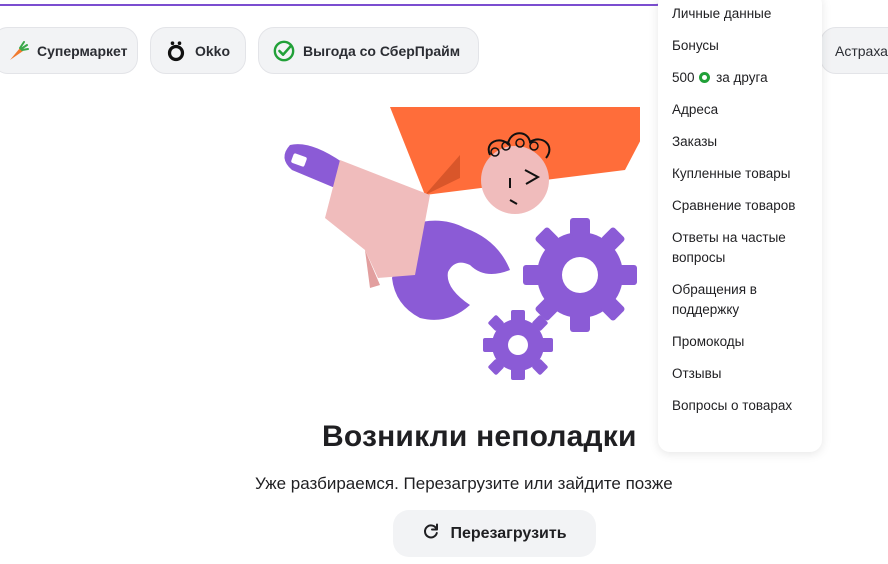 The height and width of the screenshot is (564, 888). What do you see at coordinates (683, 77) in the screenshot?
I see `invite-amount: 500` at bounding box center [683, 77].